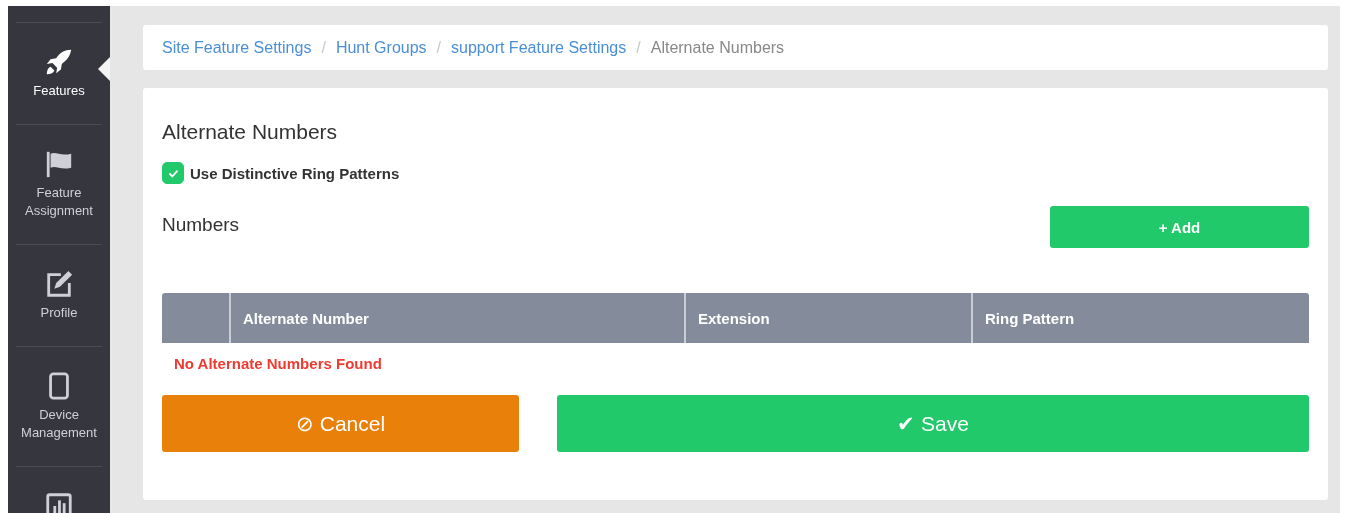 The height and width of the screenshot is (513, 1346). I want to click on flag-icon, so click(59, 164).